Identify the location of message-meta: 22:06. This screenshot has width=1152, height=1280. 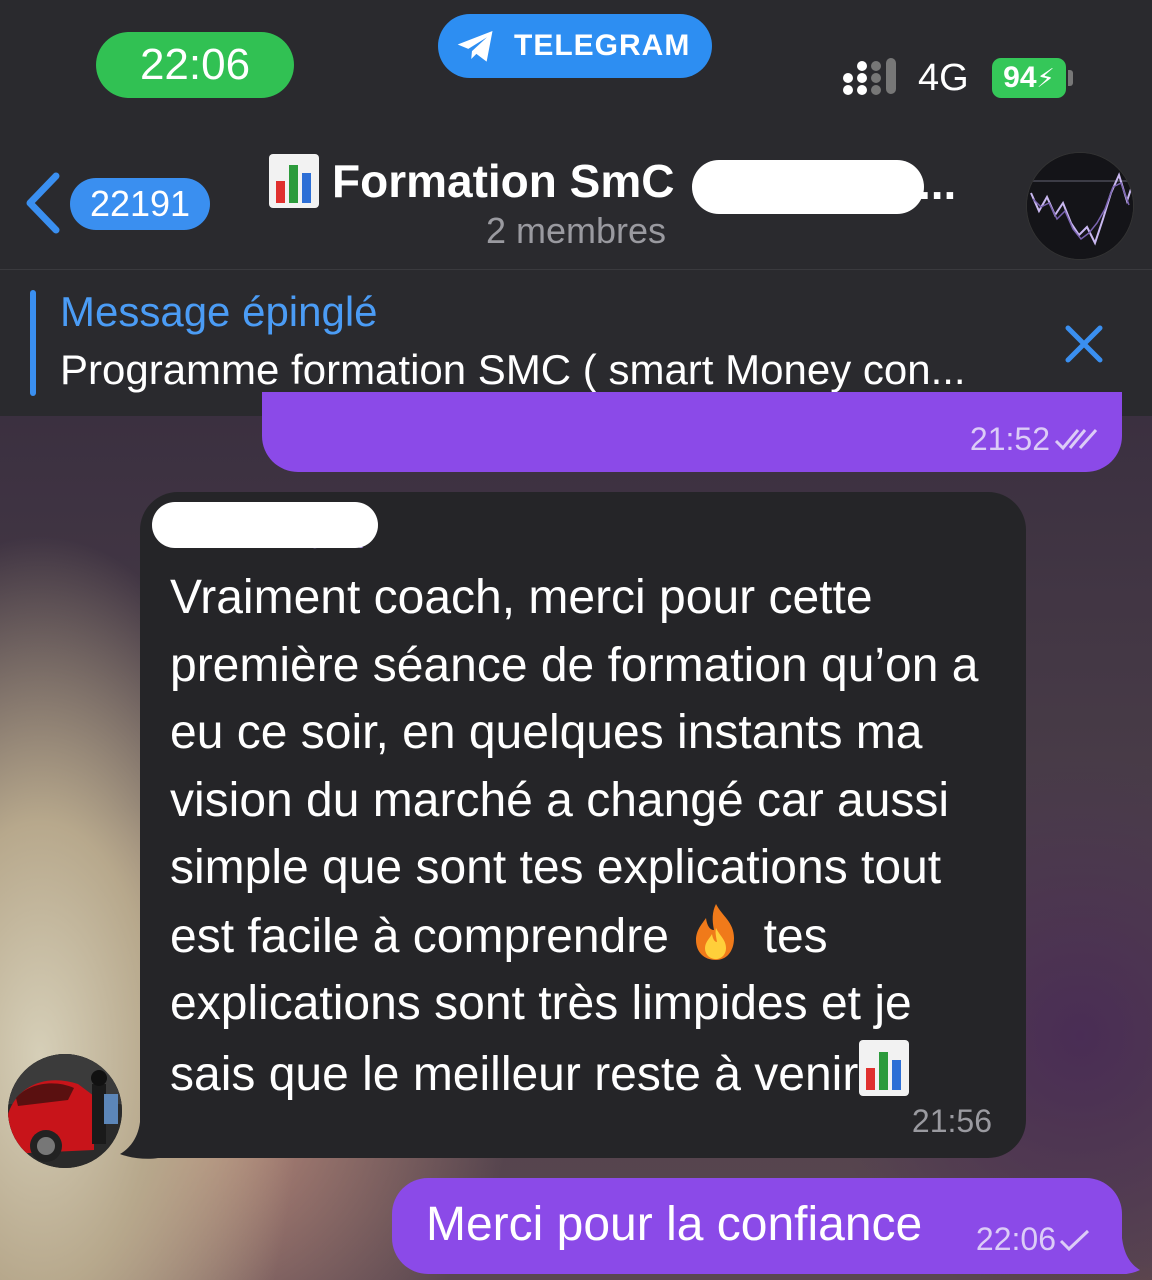
(1034, 1239).